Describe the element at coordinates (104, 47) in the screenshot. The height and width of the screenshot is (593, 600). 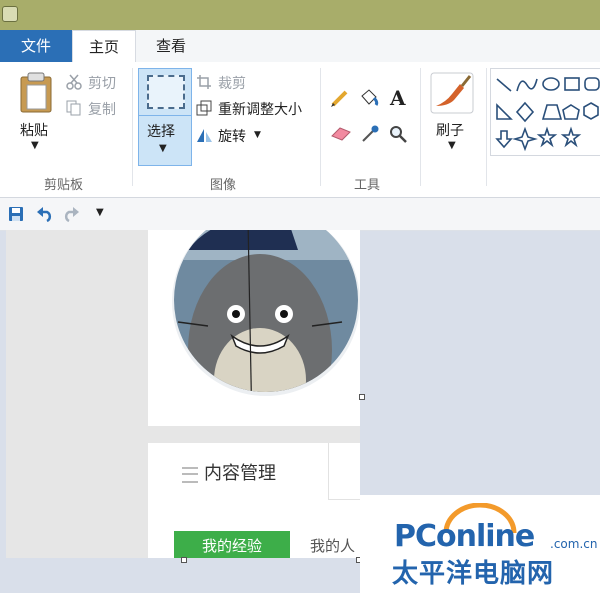
I see `tab-home: 主页` at that location.